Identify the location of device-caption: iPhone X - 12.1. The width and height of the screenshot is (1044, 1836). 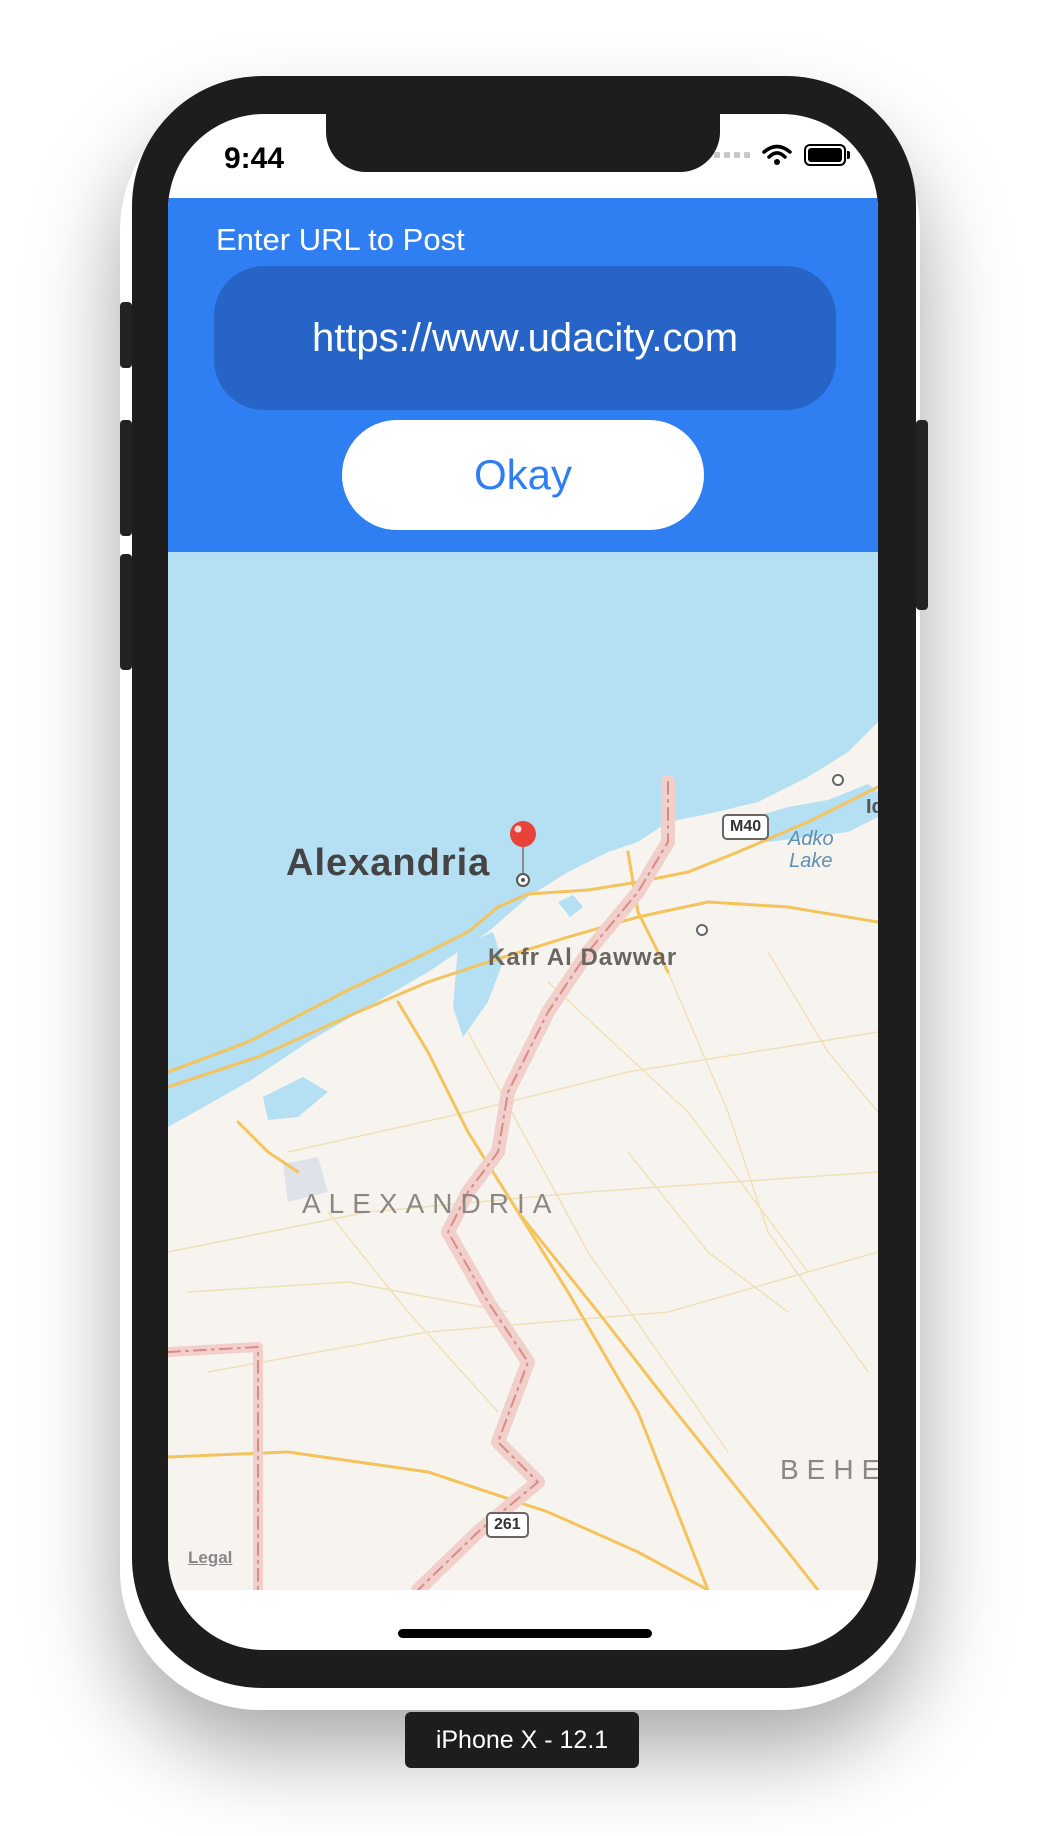
(522, 1740).